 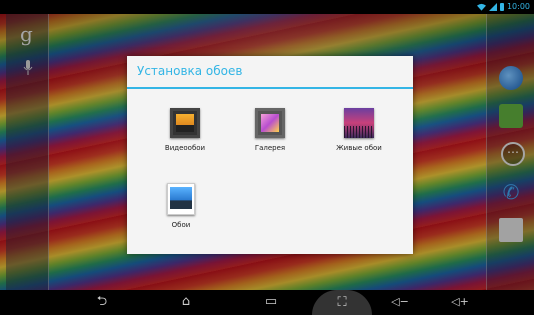 I want to click on option-label: Обои, so click(x=181, y=225).